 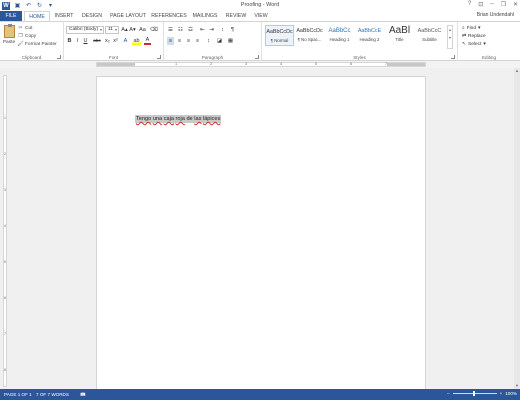 I want to click on vertical-ruler: 1 2 3 4 5 6 7 8, so click(x=5, y=231).